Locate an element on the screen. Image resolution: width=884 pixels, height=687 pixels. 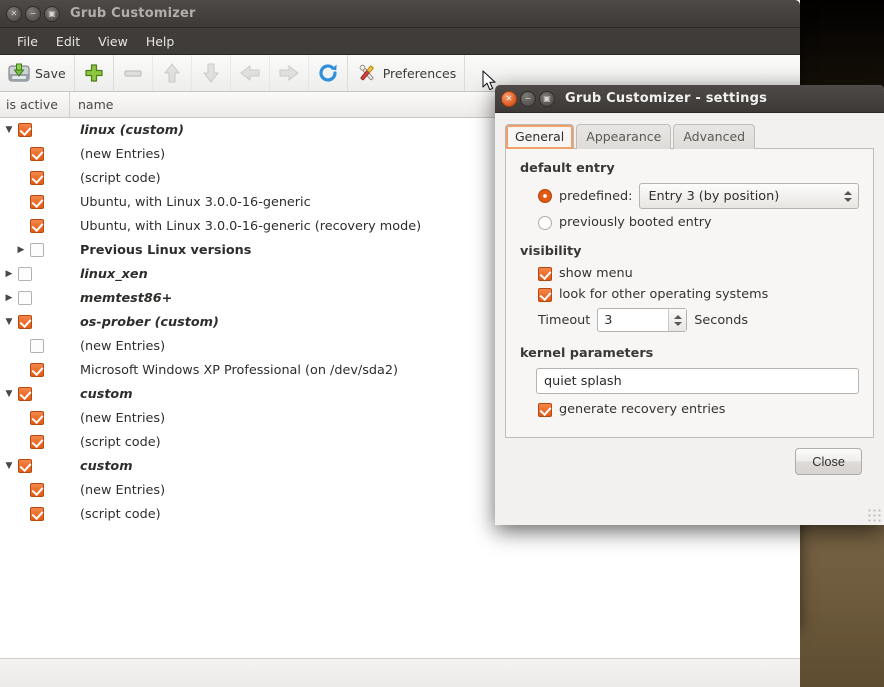
label-timeout: Timeout is located at coordinates (564, 320).